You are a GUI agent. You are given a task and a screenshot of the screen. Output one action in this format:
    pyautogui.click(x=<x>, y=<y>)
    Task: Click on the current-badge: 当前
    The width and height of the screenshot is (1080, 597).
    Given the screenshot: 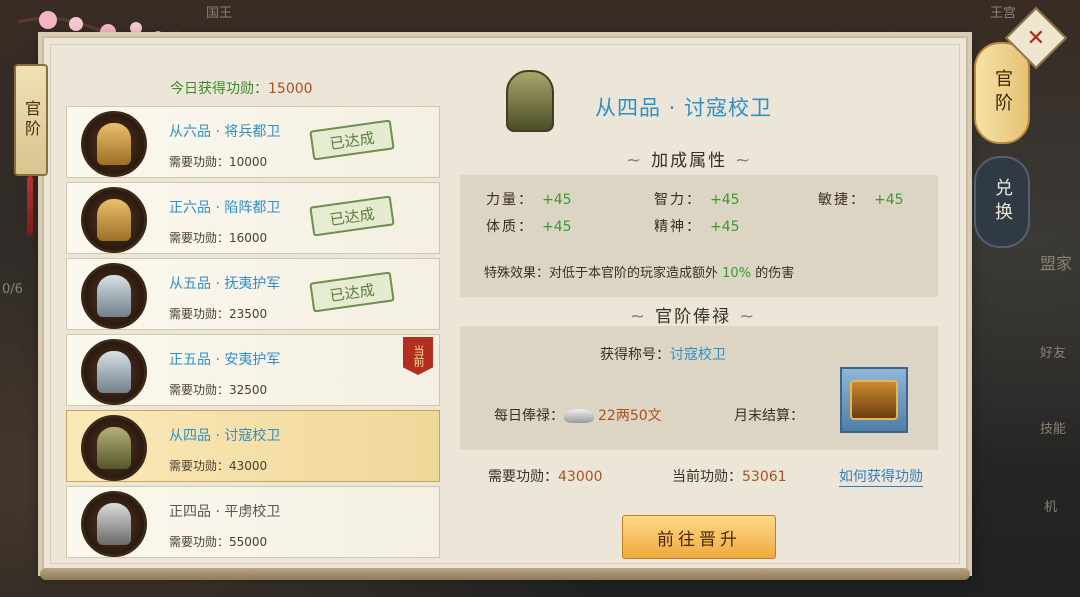 What is the action you would take?
    pyautogui.click(x=418, y=356)
    